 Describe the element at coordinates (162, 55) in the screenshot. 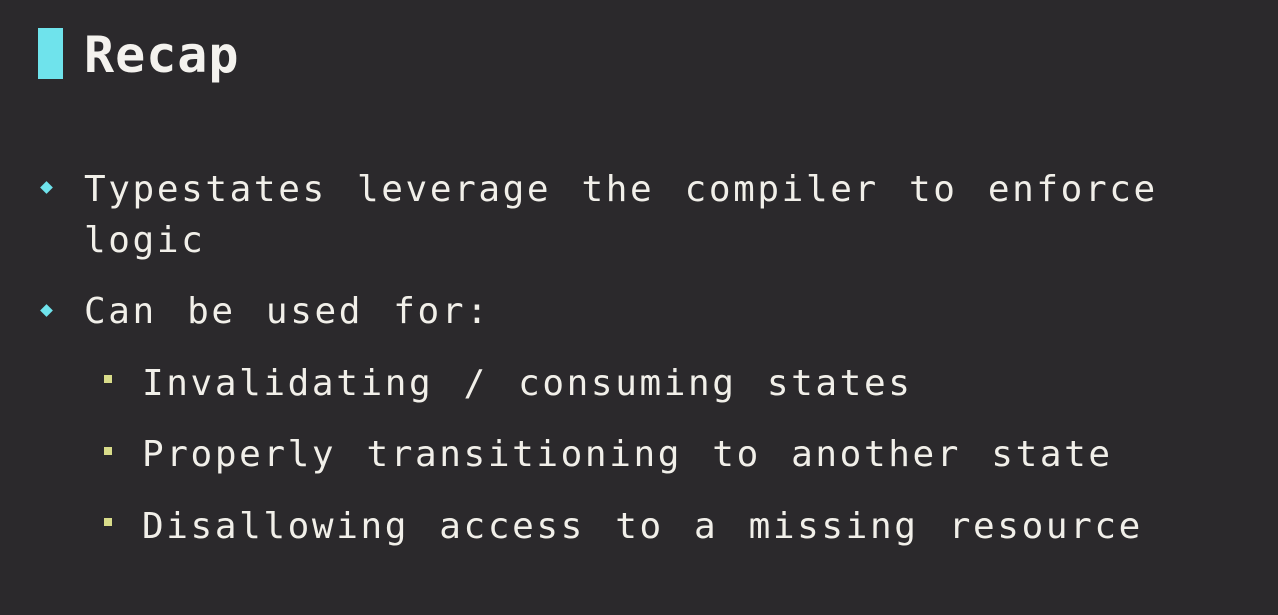

I see `slide-title: Recap` at that location.